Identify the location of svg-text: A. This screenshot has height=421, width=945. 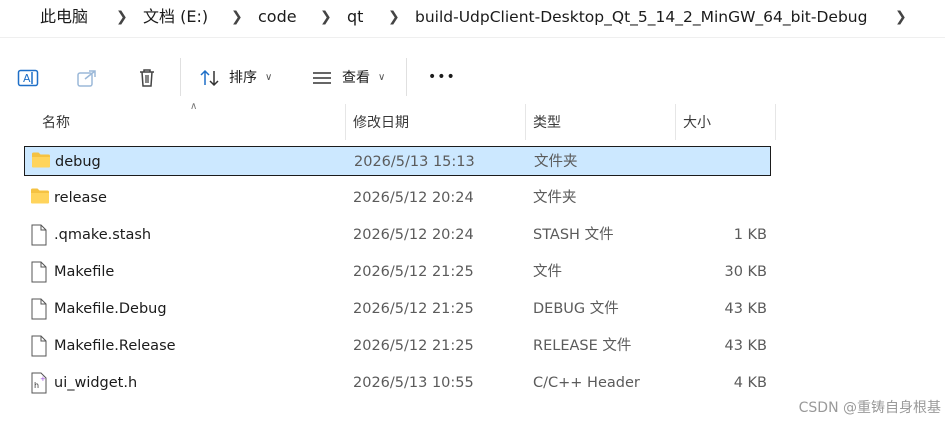
(27, 78).